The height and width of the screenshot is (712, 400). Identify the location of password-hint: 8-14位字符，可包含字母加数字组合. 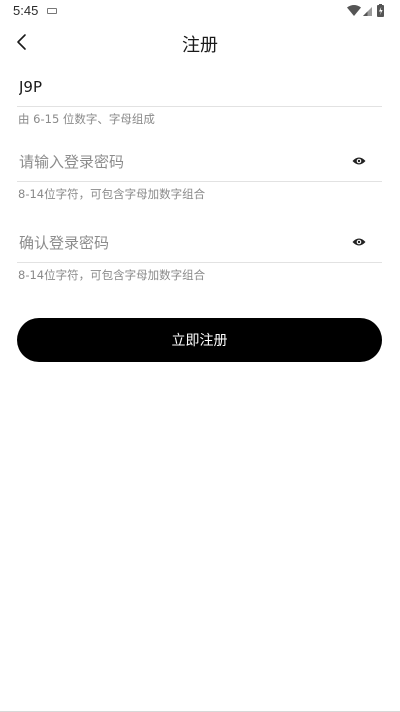
(112, 194).